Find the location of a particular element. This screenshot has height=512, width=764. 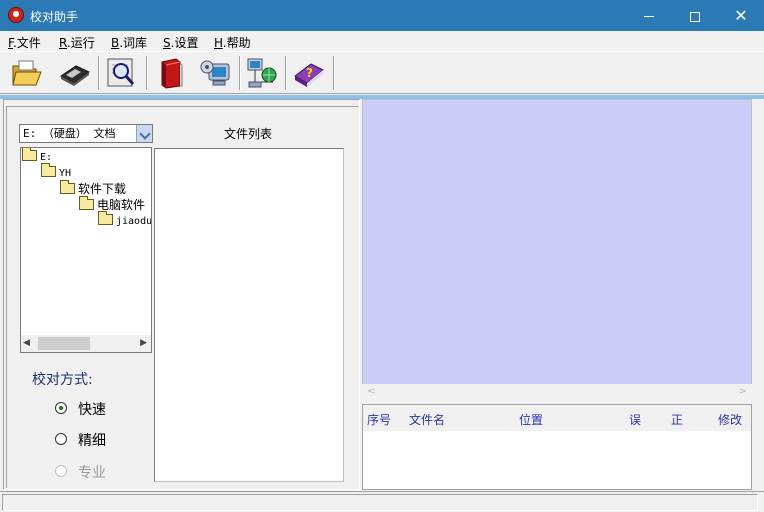

settings-computer-icon is located at coordinates (215, 73).